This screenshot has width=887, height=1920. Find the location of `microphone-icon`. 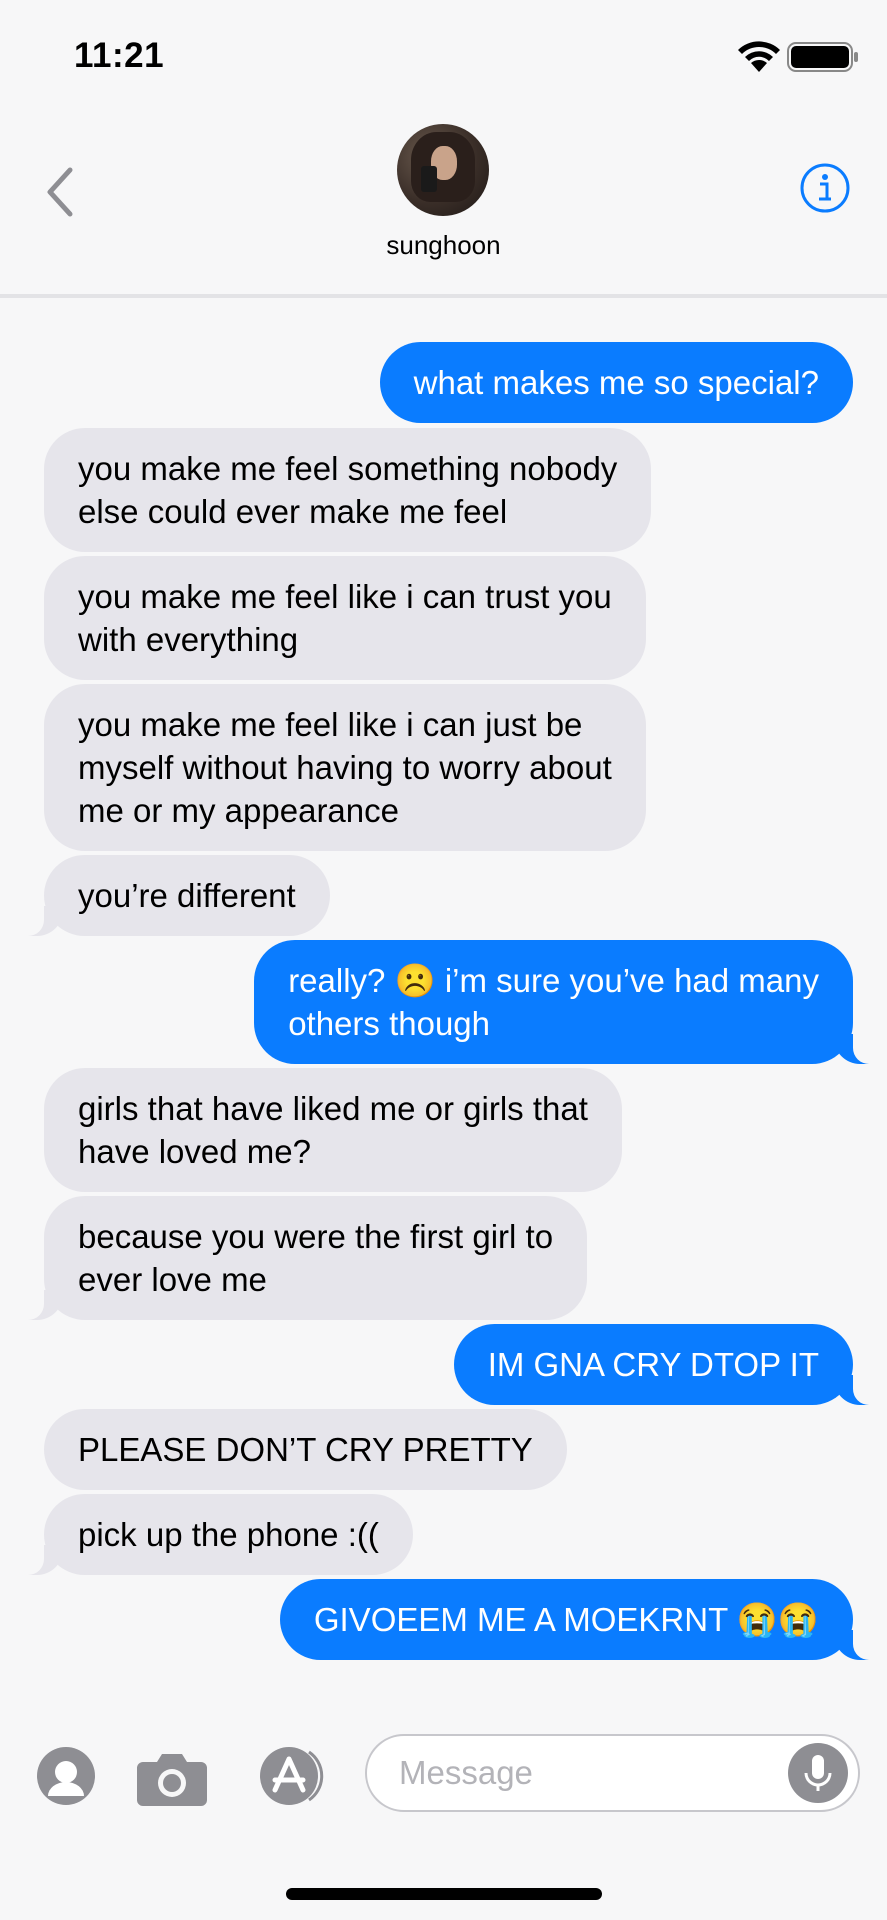

microphone-icon is located at coordinates (818, 1773).